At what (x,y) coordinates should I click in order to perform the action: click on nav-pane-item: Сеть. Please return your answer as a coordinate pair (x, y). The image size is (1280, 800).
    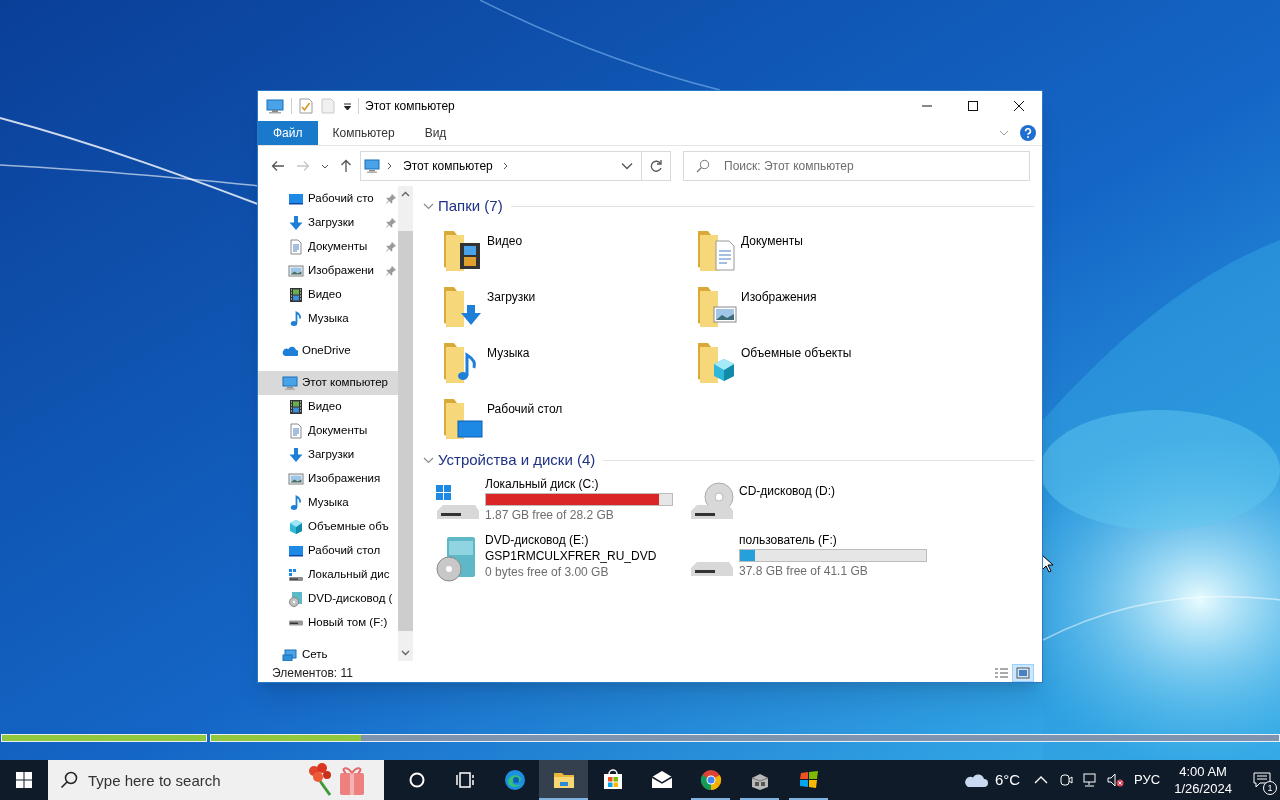
    Looking at the image, I should click on (328, 652).